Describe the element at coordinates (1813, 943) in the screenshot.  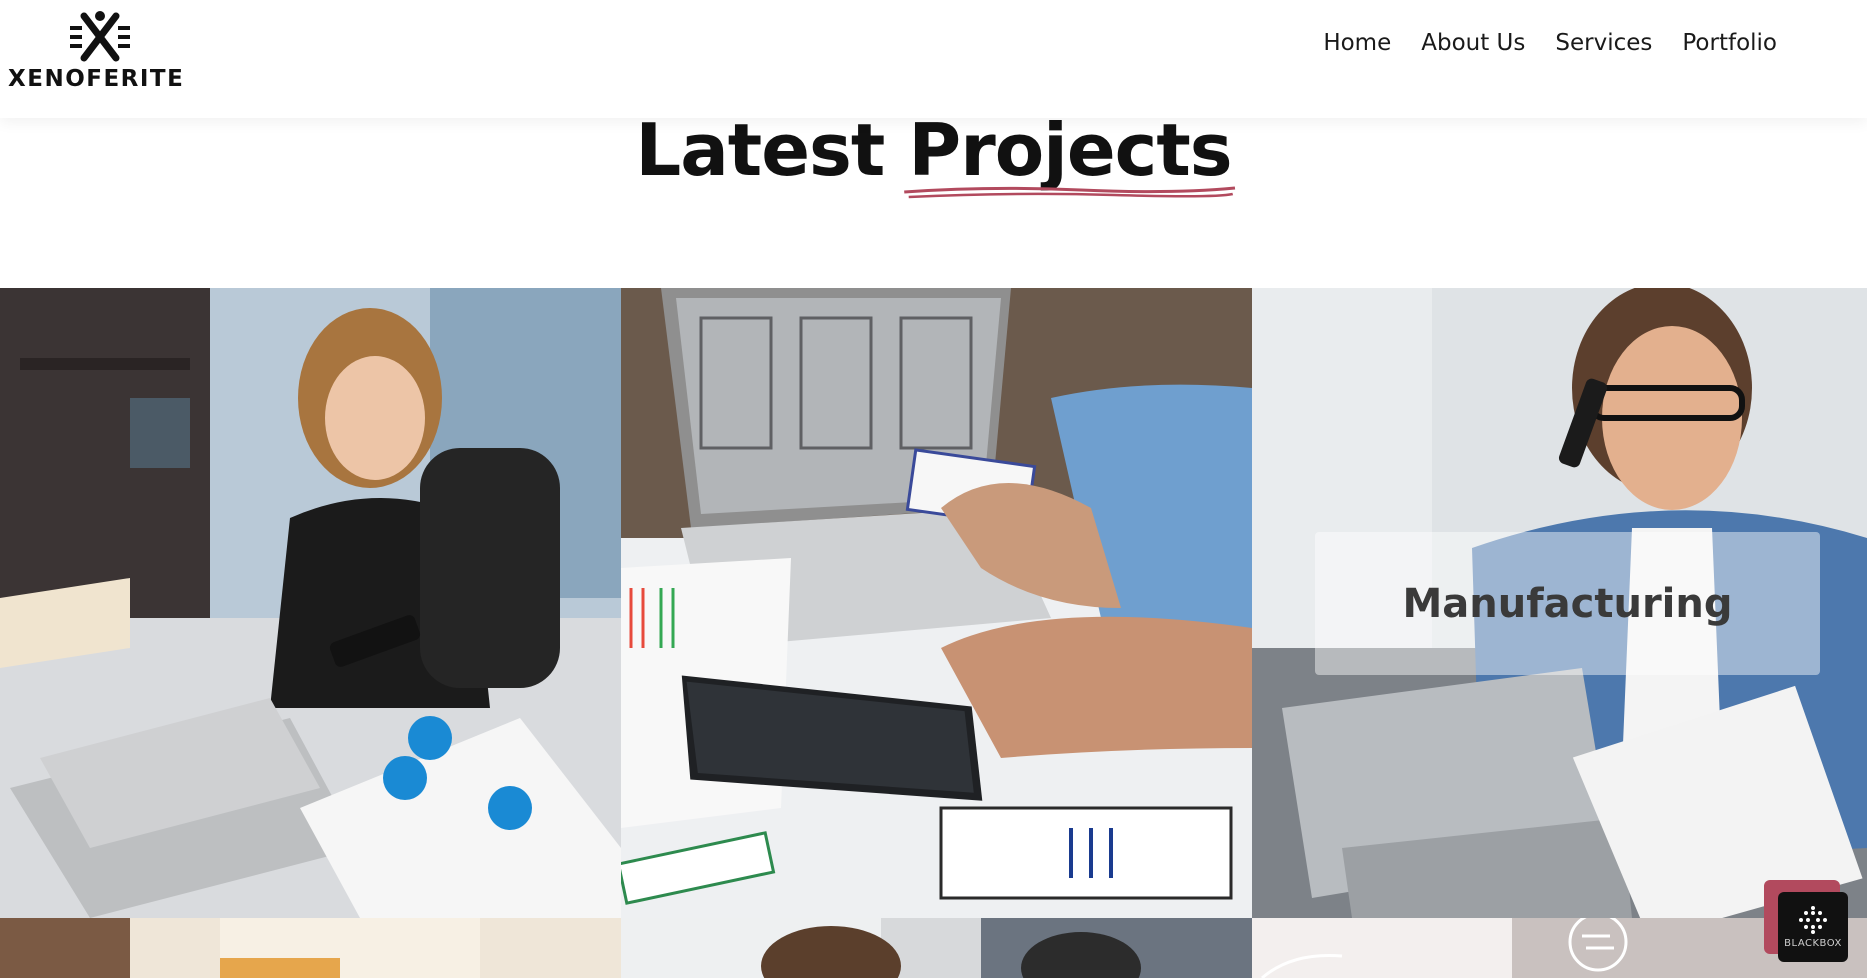
I see `blackbox-label: BLACKBOX` at that location.